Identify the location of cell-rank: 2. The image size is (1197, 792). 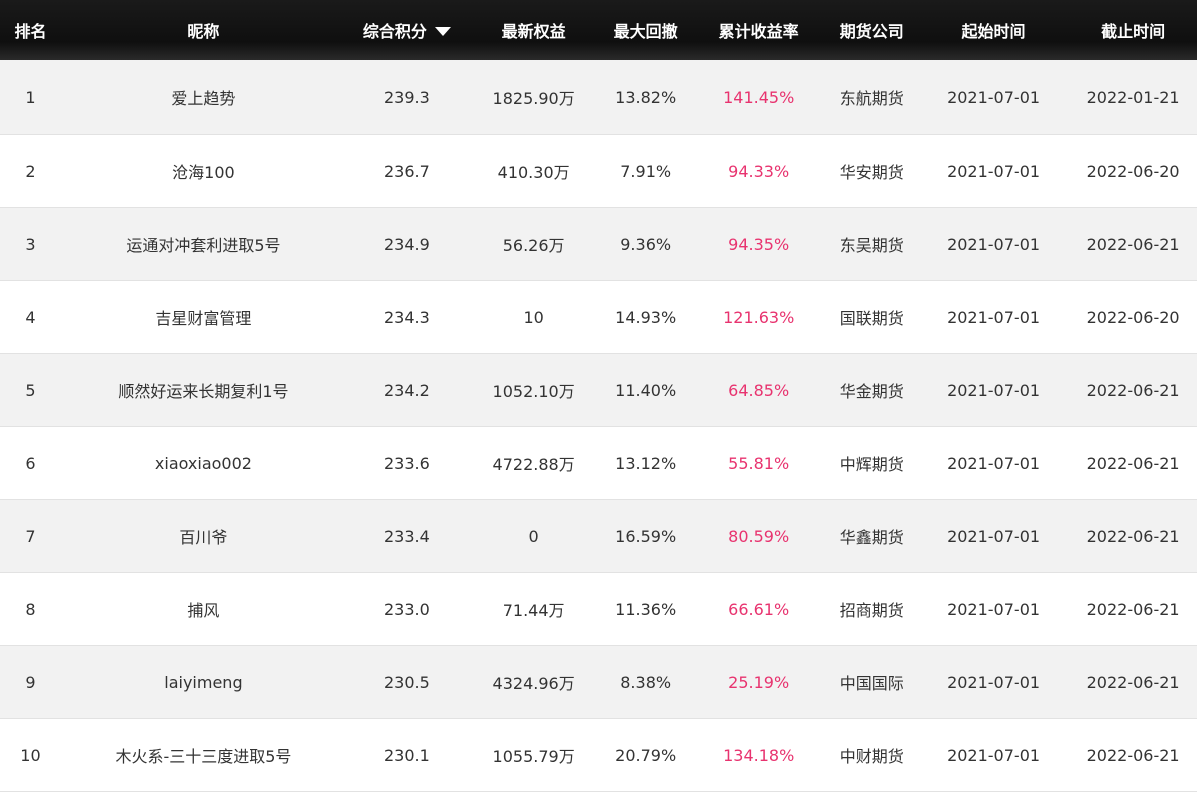
(30, 171).